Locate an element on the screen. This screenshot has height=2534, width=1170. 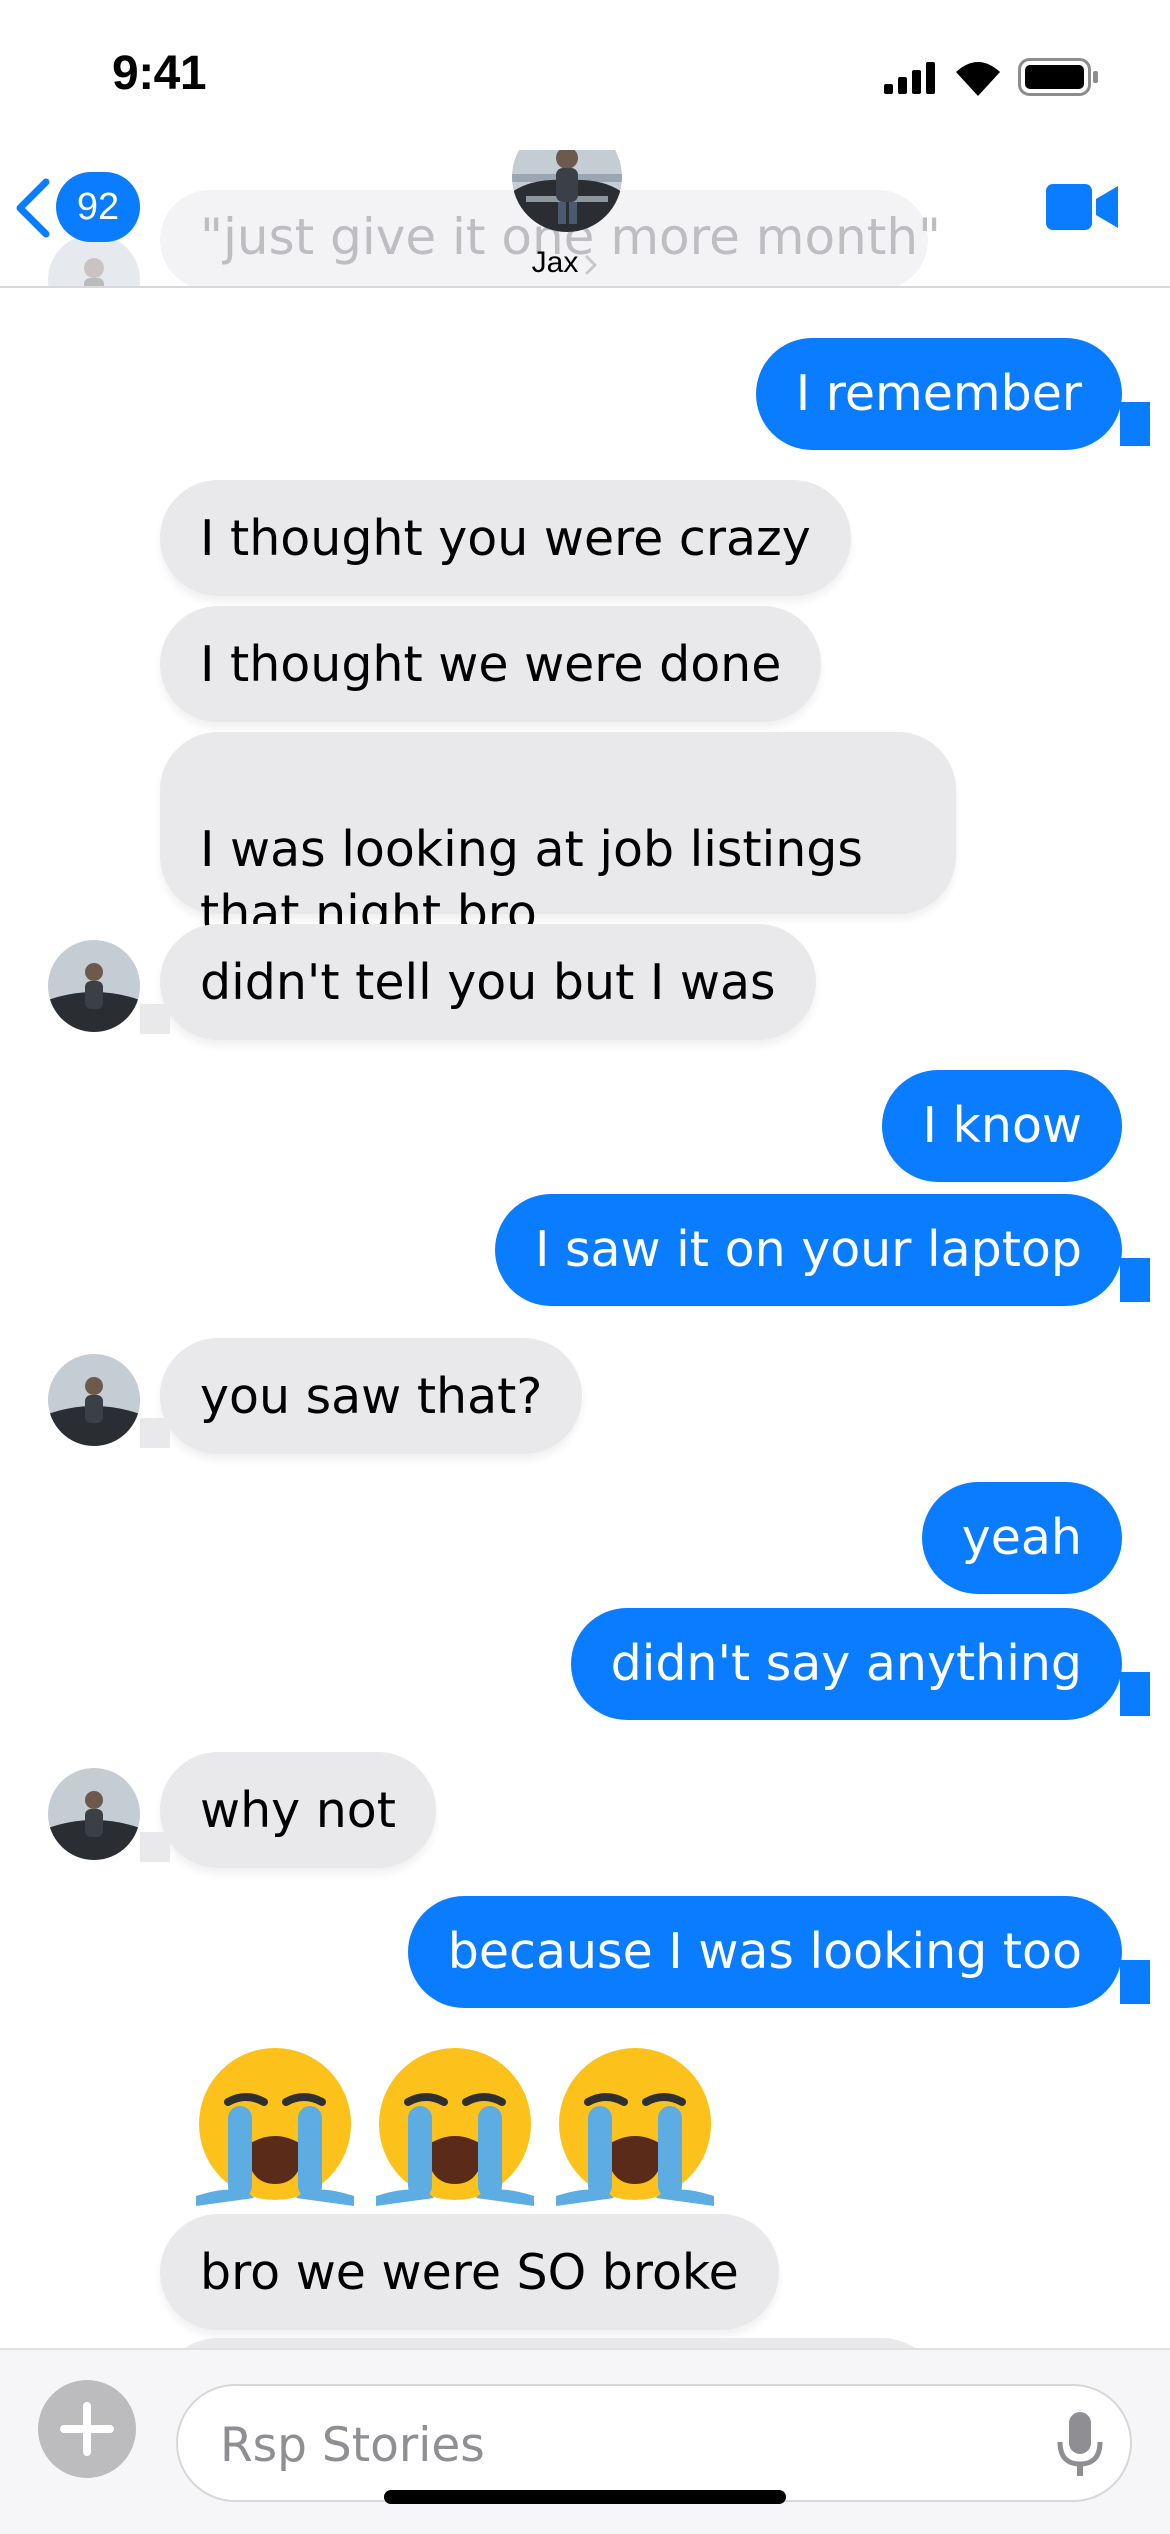
message-text: yeah is located at coordinates (1021, 1537).